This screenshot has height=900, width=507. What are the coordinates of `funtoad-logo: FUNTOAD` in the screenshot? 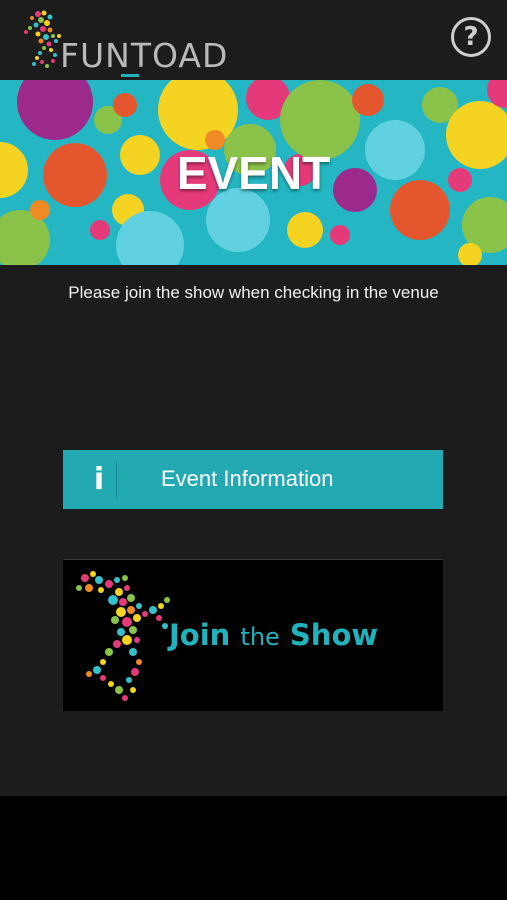 It's located at (123, 42).